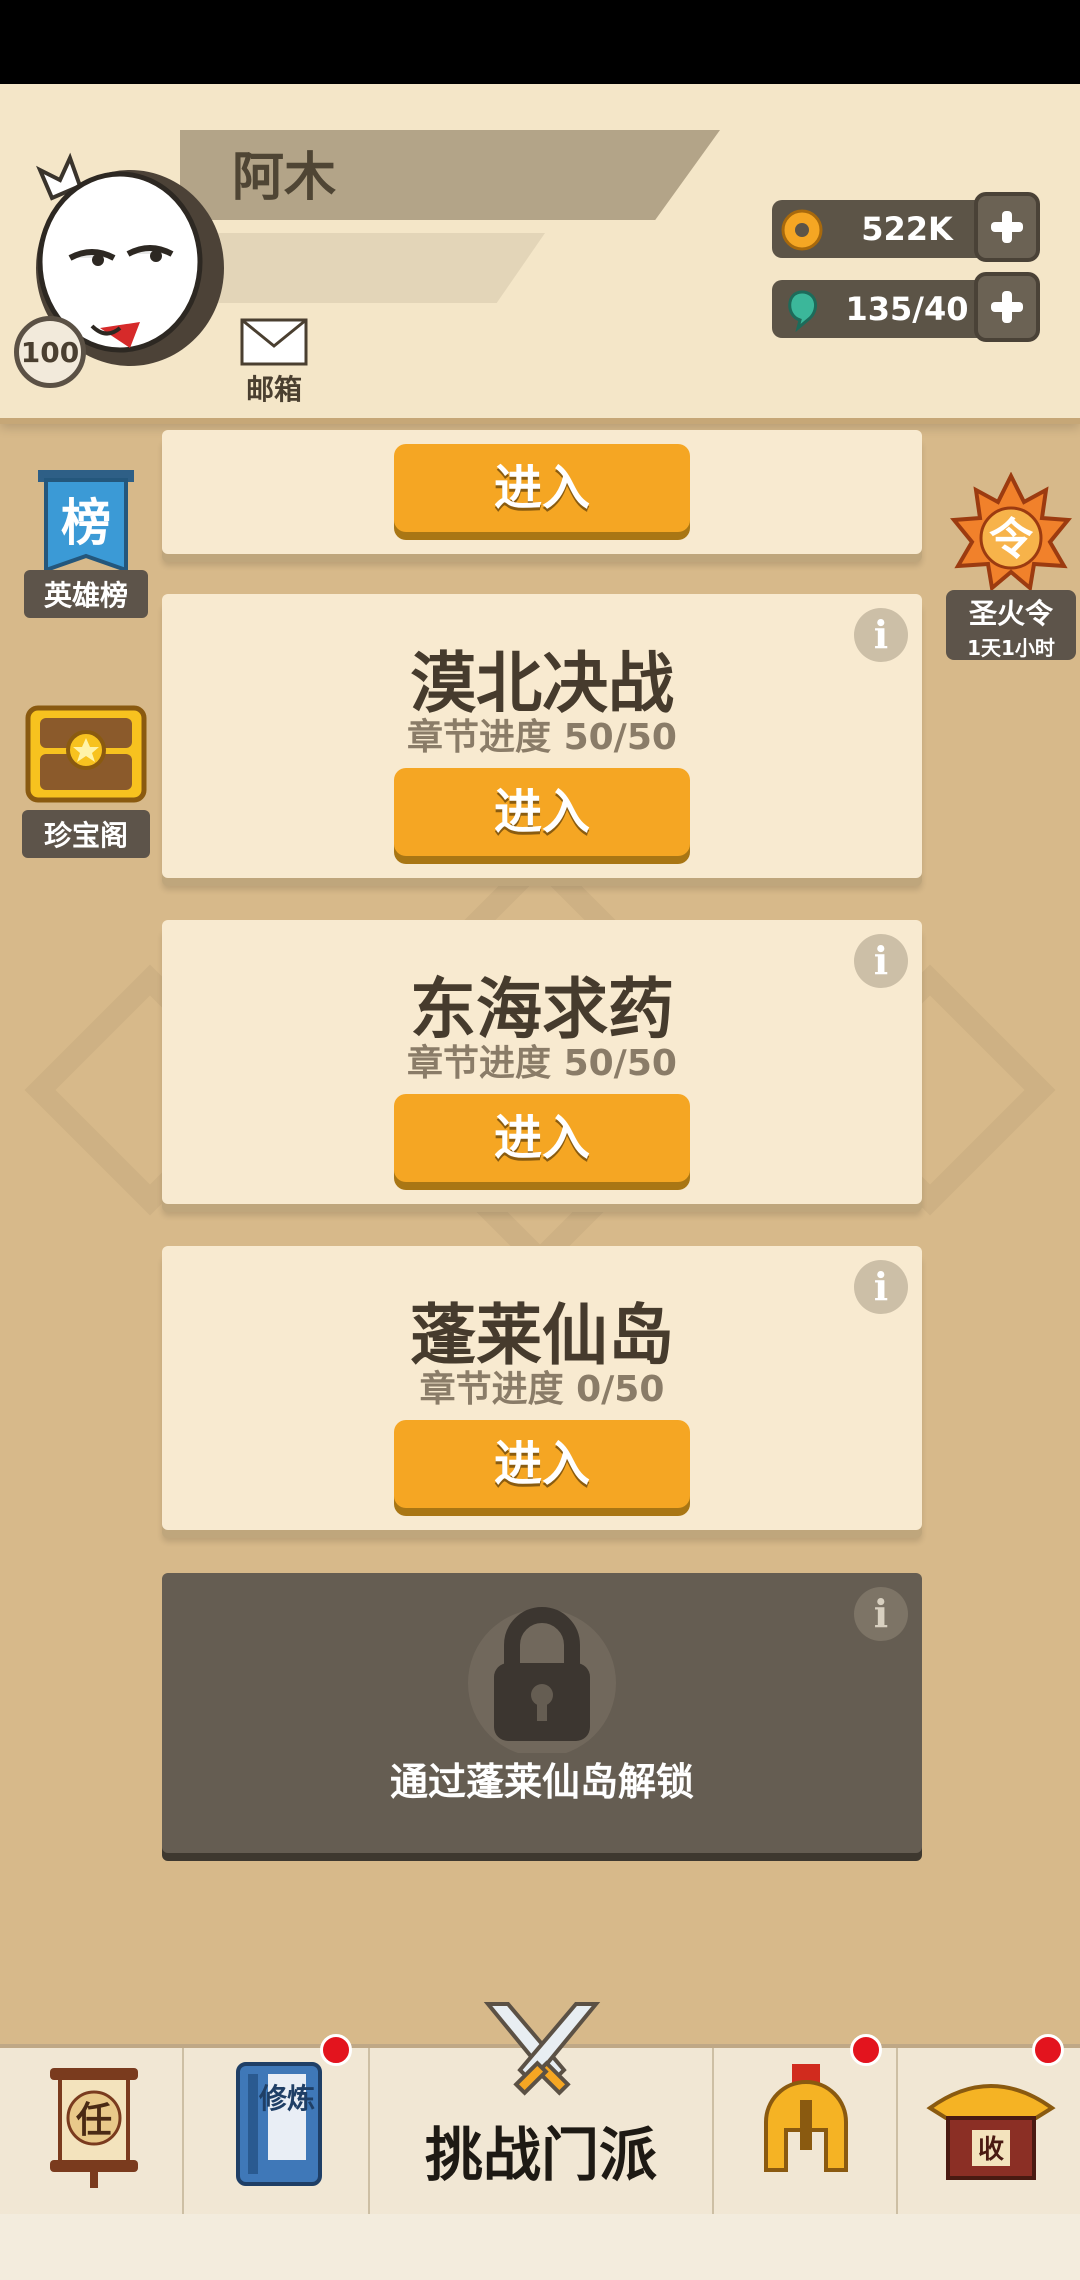  What do you see at coordinates (541, 1782) in the screenshot?
I see `unlock-hint: 通过蓬莱仙岛解锁` at bounding box center [541, 1782].